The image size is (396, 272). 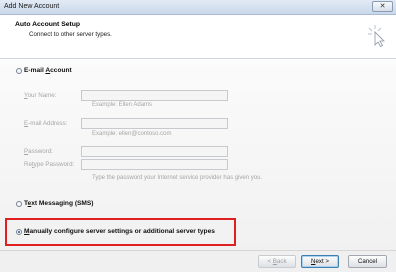 What do you see at coordinates (49, 164) in the screenshot?
I see `retype-password-label: Retype Password:` at bounding box center [49, 164].